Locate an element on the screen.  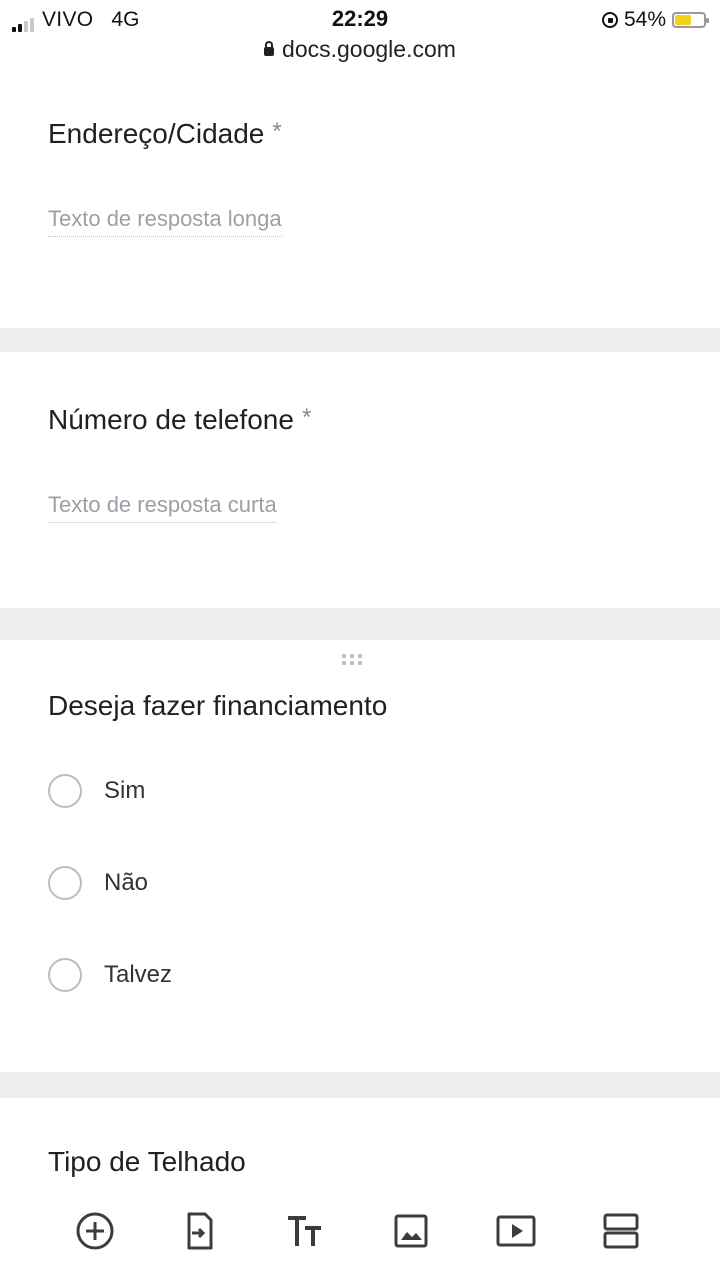
radio-option: Sim is located at coordinates (96, 791).